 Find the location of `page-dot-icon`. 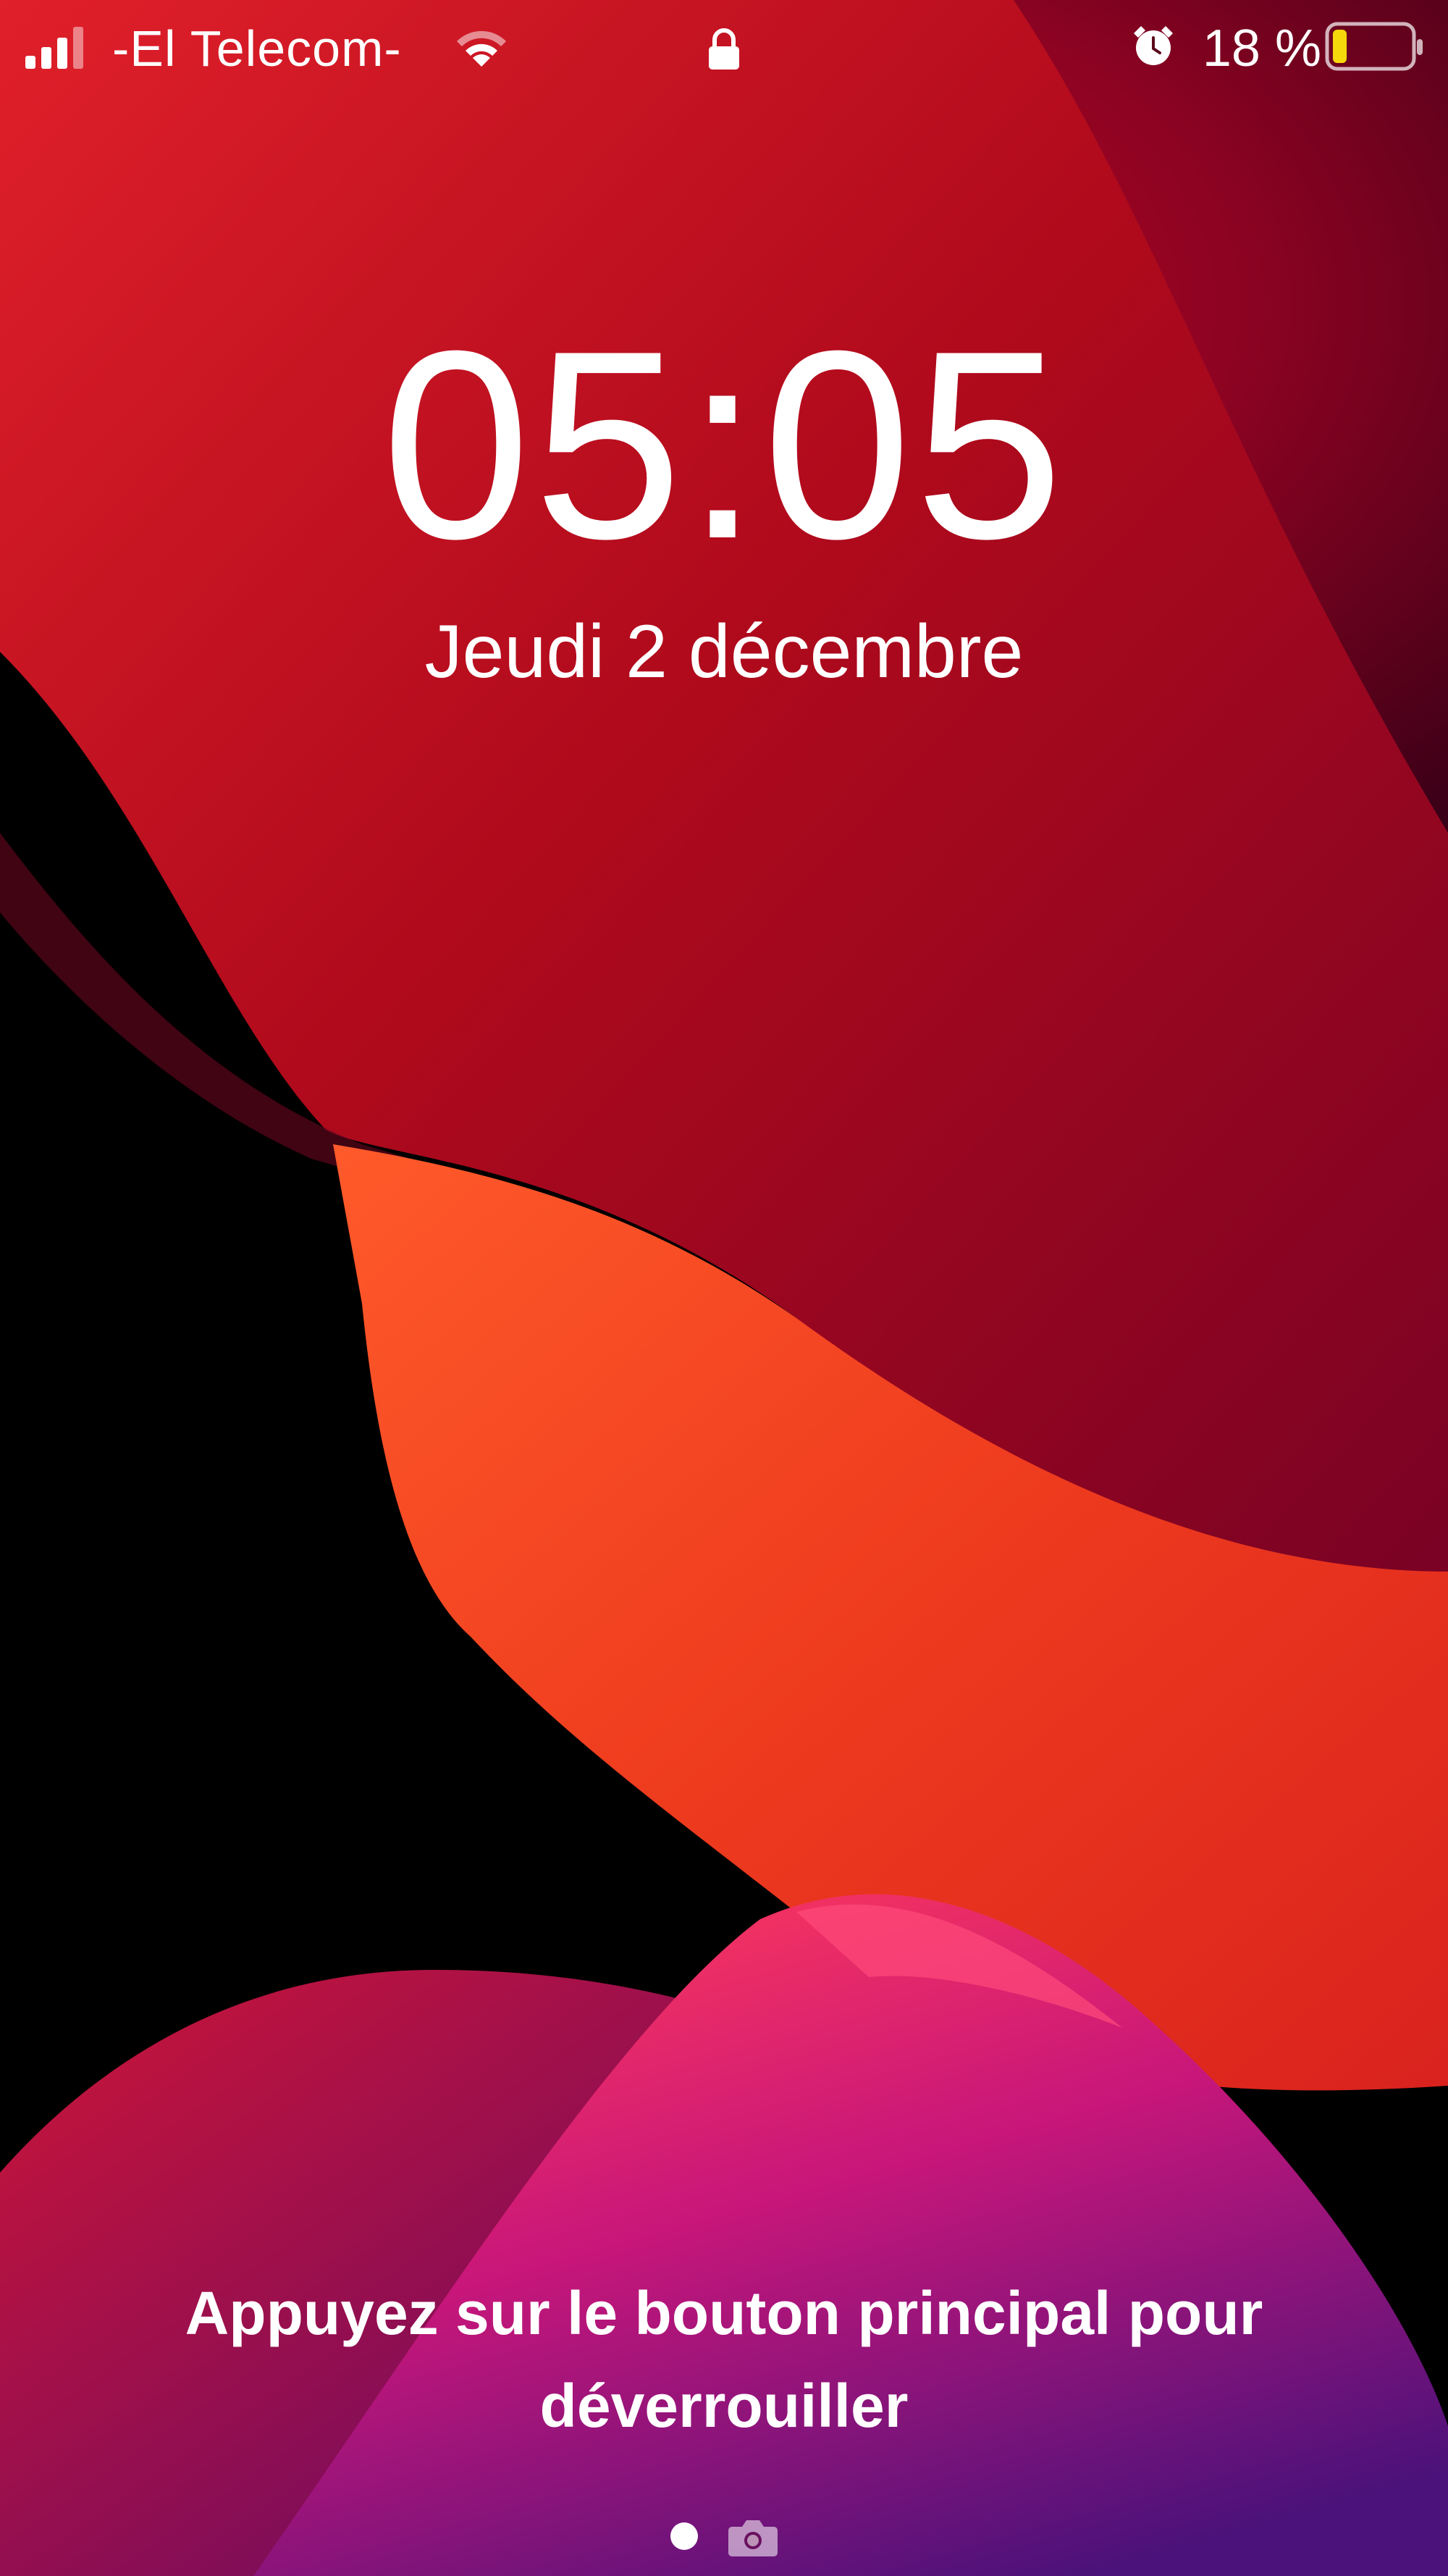

page-dot-icon is located at coordinates (684, 2536).